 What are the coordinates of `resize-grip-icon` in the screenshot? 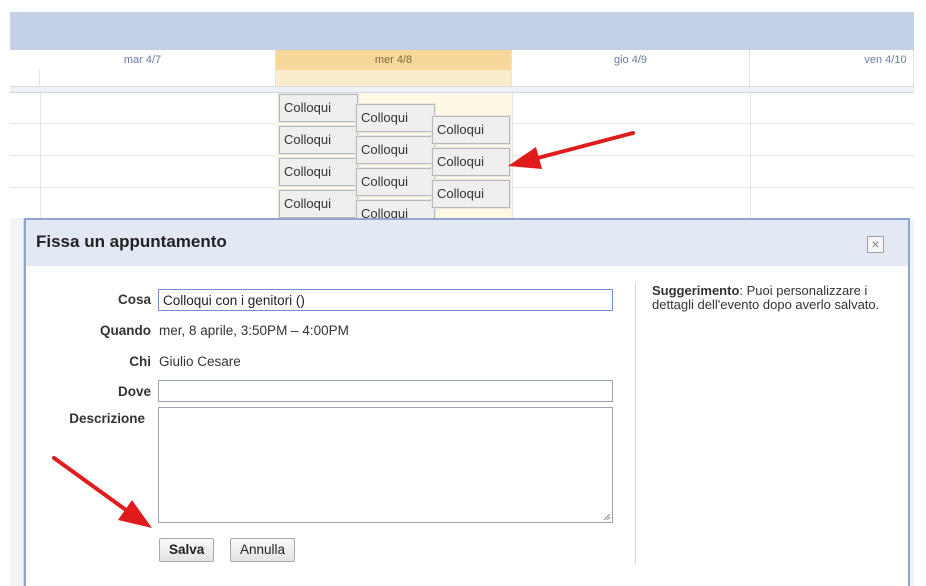 It's located at (607, 517).